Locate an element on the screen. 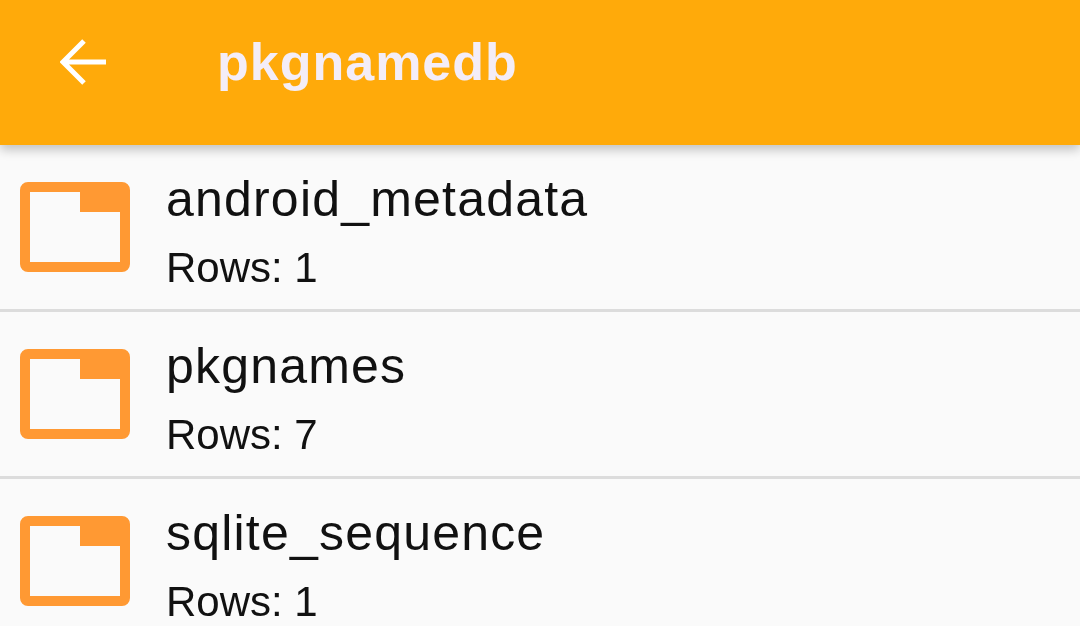 The width and height of the screenshot is (1080, 626). screen-title: pkgnamedb is located at coordinates (367, 62).